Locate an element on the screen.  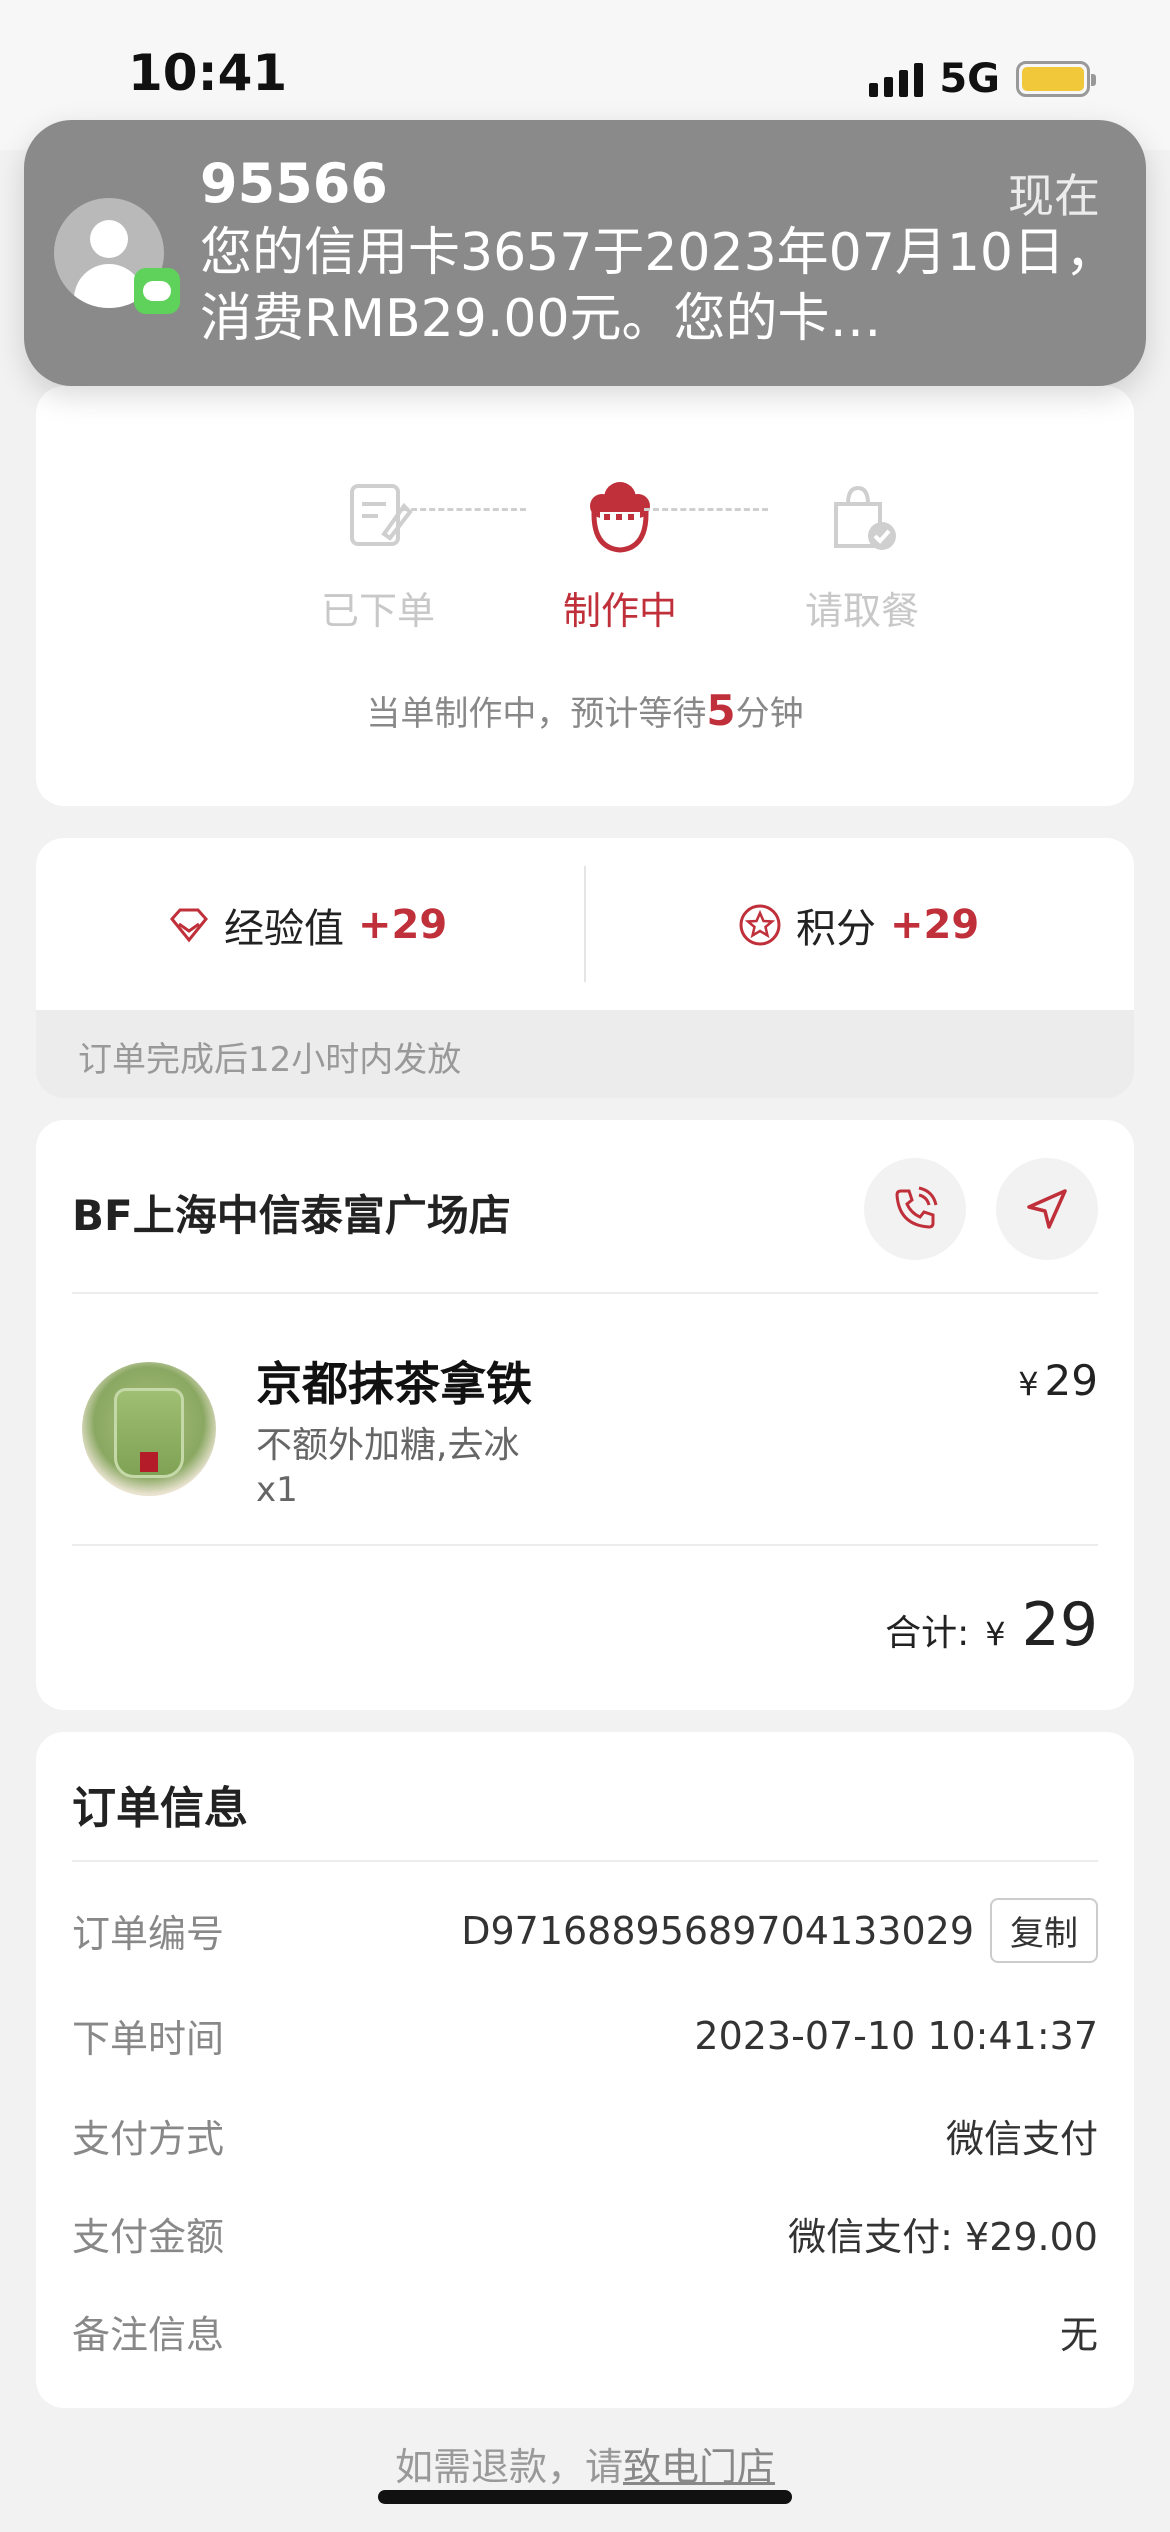
wait-suffix: 分钟 is located at coordinates (769, 714).